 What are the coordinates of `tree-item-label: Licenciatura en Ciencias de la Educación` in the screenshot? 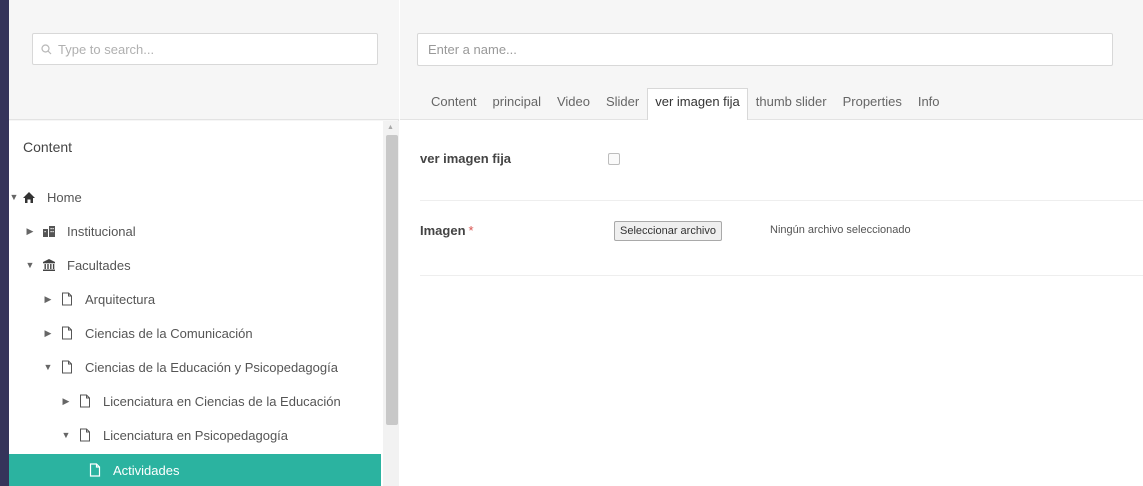 It's located at (222, 401).